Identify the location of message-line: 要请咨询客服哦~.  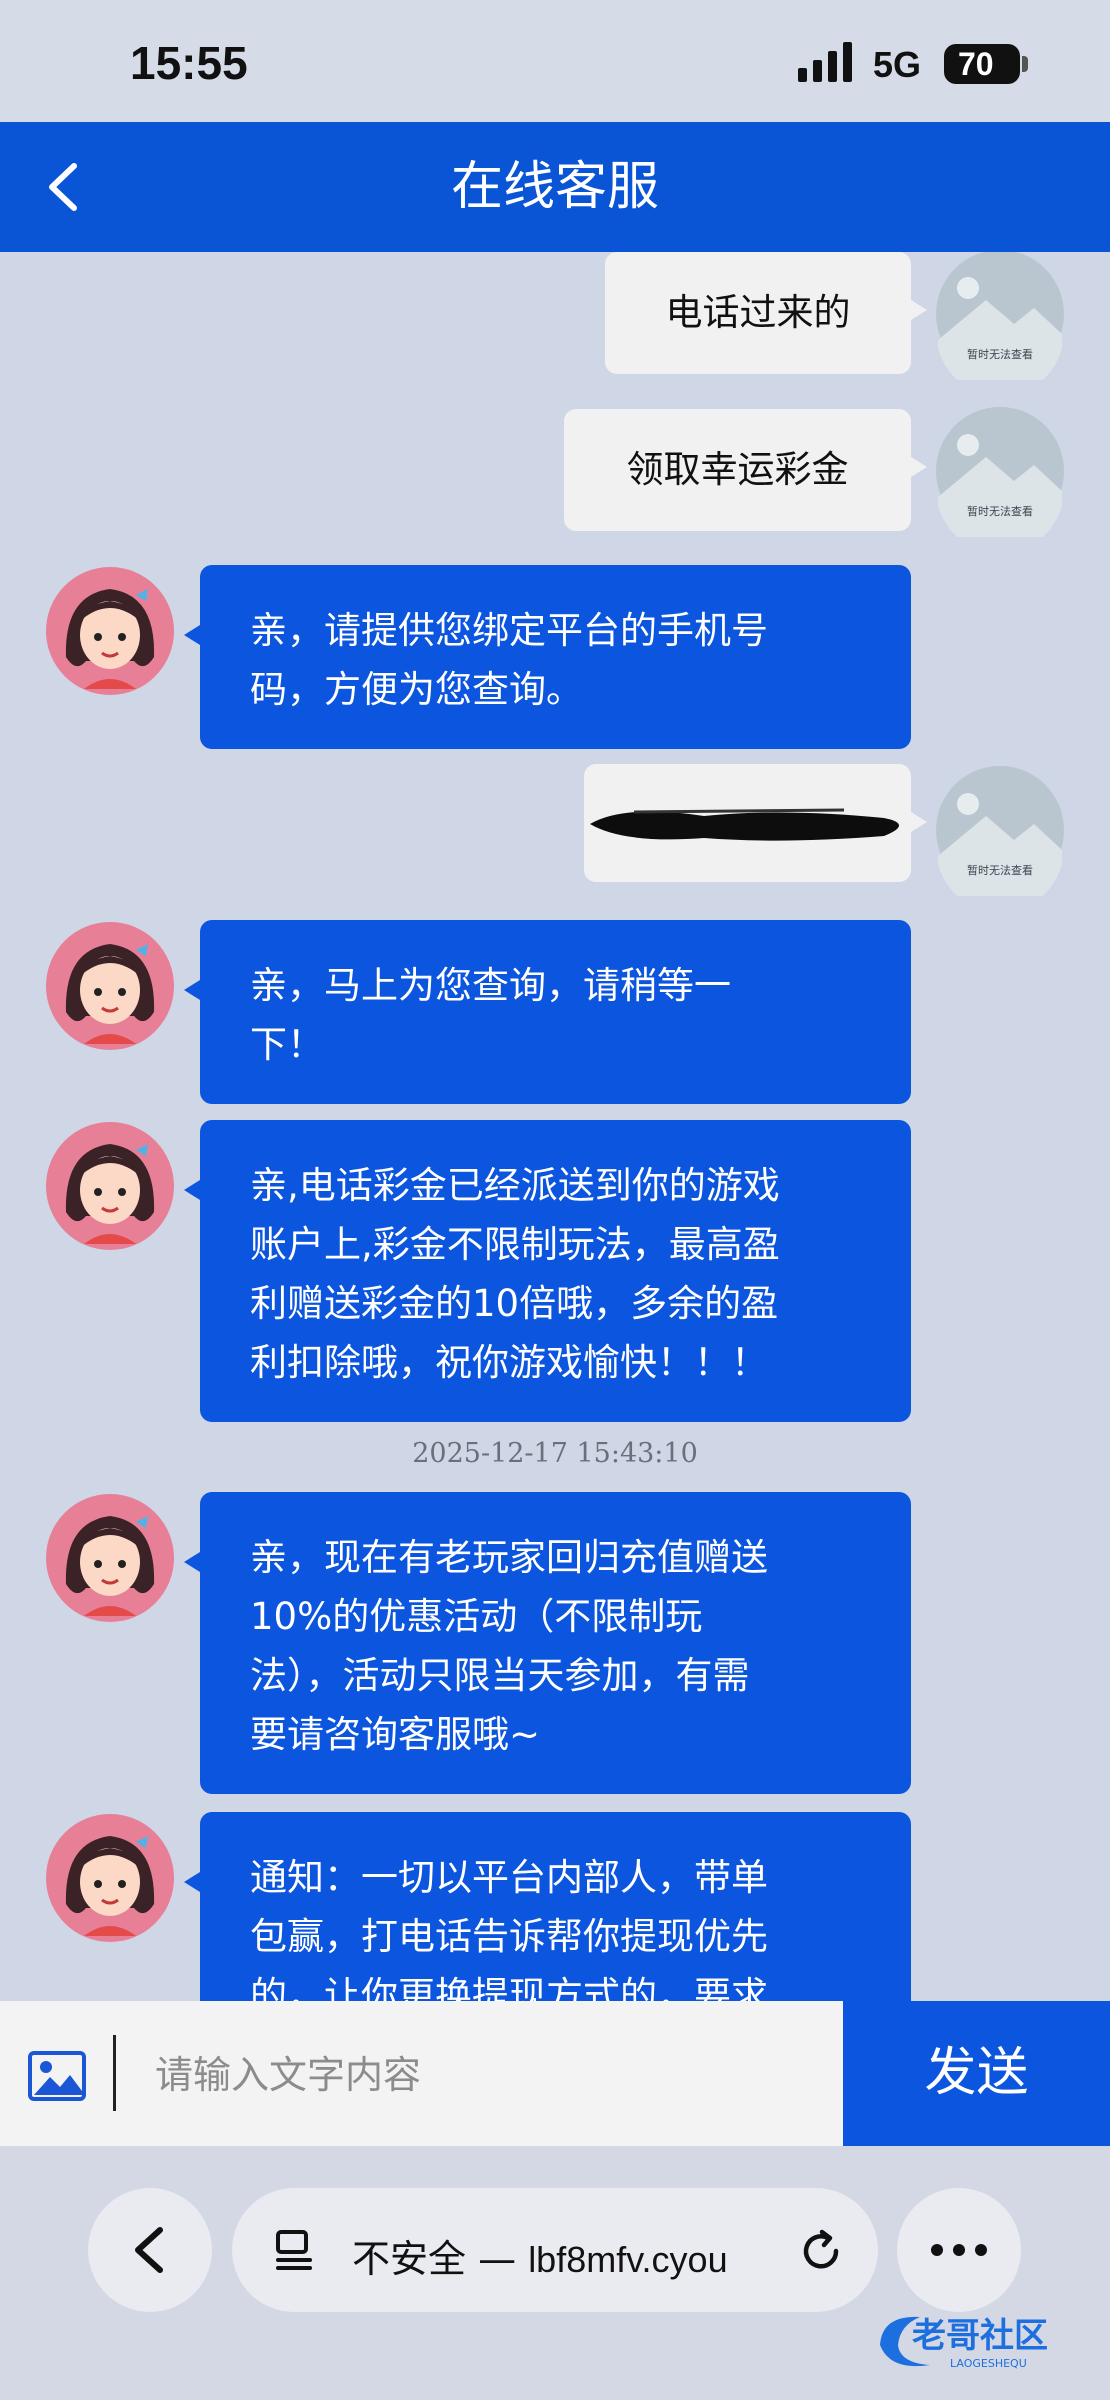
(395, 1734).